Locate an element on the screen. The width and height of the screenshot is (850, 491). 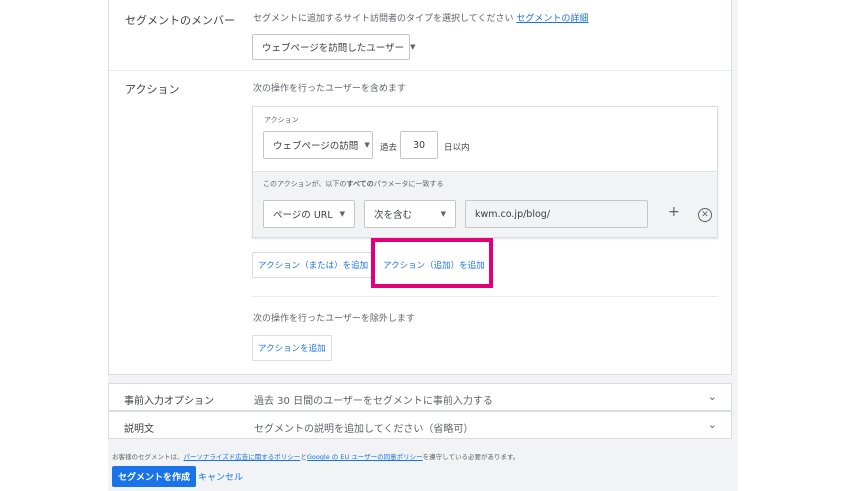
param-helper: このアクションが、以下のすべてのパラメータに一致する is located at coordinates (353, 184).